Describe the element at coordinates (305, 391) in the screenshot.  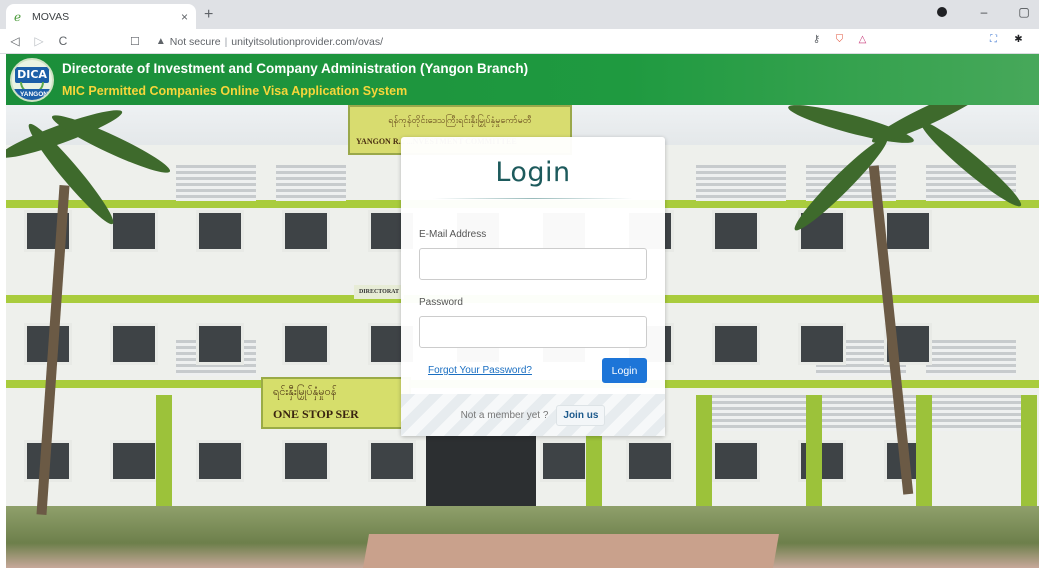
I see `one-stop-myanmar: ရင်းနှီးမြှုပ်နှံမှုဝန်` at that location.